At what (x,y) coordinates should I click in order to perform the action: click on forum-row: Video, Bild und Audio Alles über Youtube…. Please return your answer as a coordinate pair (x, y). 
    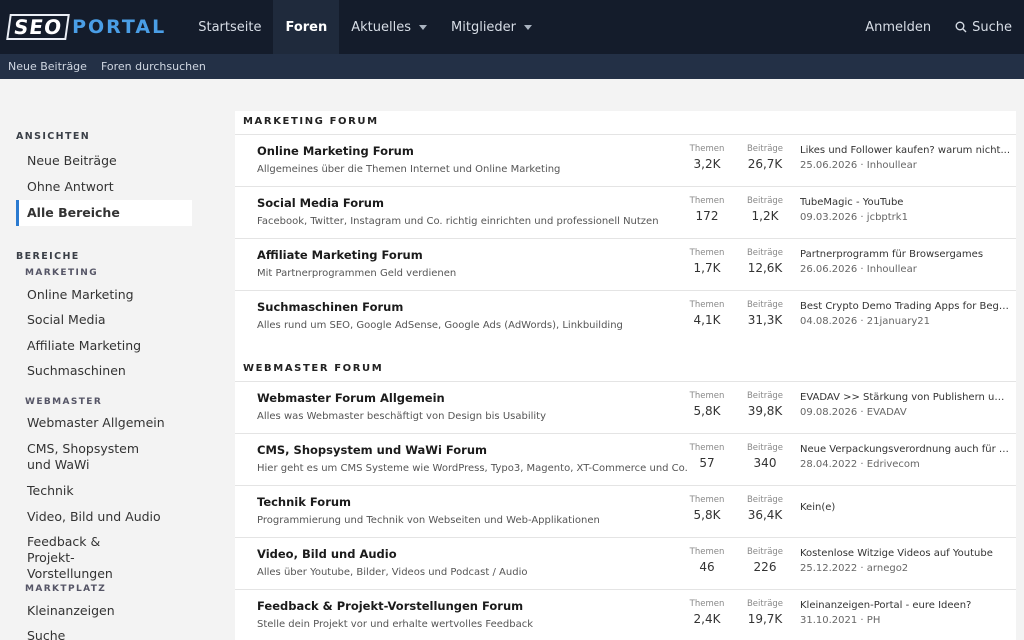
    Looking at the image, I should click on (625, 563).